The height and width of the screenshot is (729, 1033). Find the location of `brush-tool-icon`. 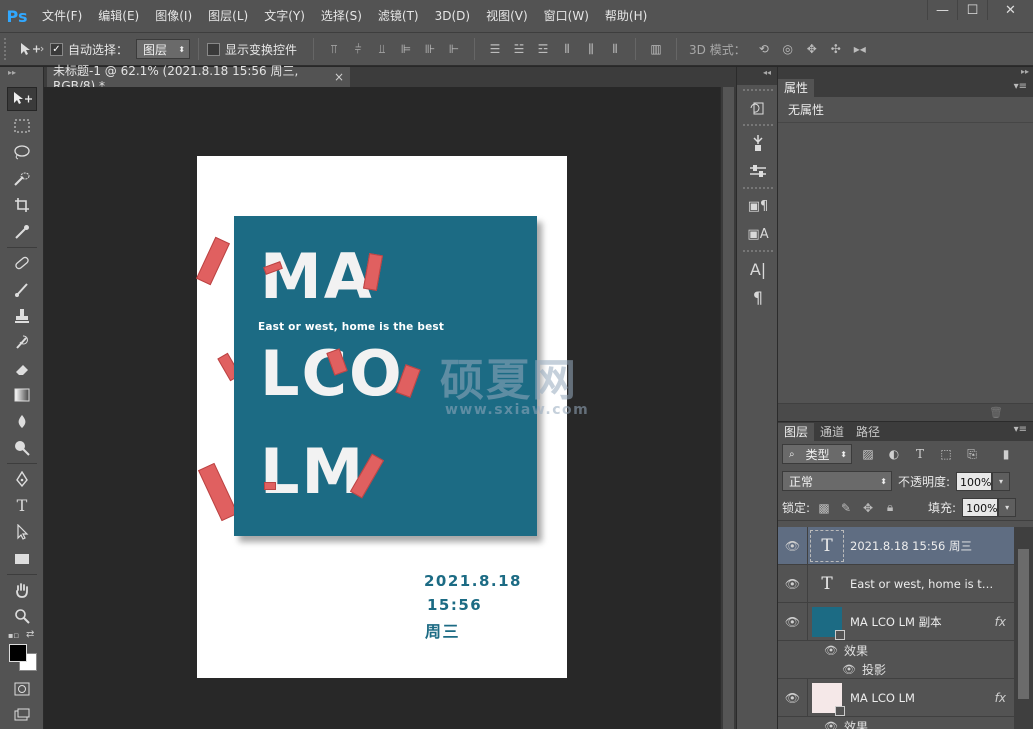

brush-tool-icon is located at coordinates (22, 289).